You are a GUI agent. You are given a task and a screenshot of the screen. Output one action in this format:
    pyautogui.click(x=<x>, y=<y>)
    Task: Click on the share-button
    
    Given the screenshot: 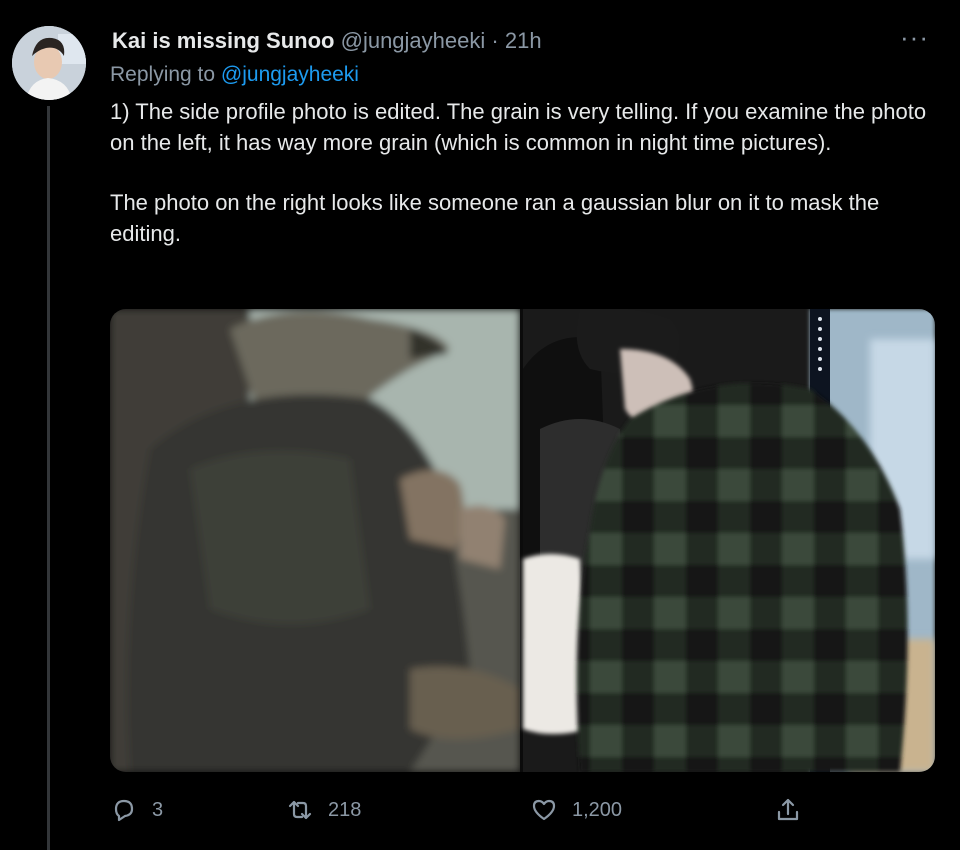 What is the action you would take?
    pyautogui.click(x=788, y=810)
    